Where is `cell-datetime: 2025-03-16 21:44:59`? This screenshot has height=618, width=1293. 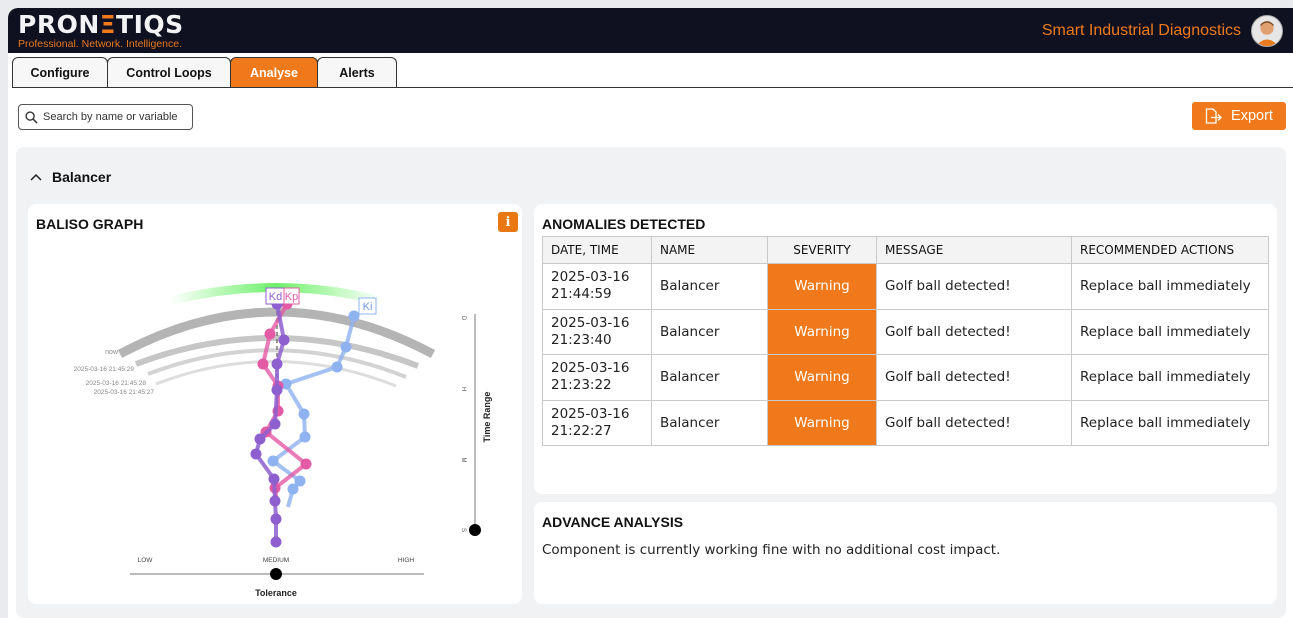 cell-datetime: 2025-03-16 21:44:59 is located at coordinates (597, 286).